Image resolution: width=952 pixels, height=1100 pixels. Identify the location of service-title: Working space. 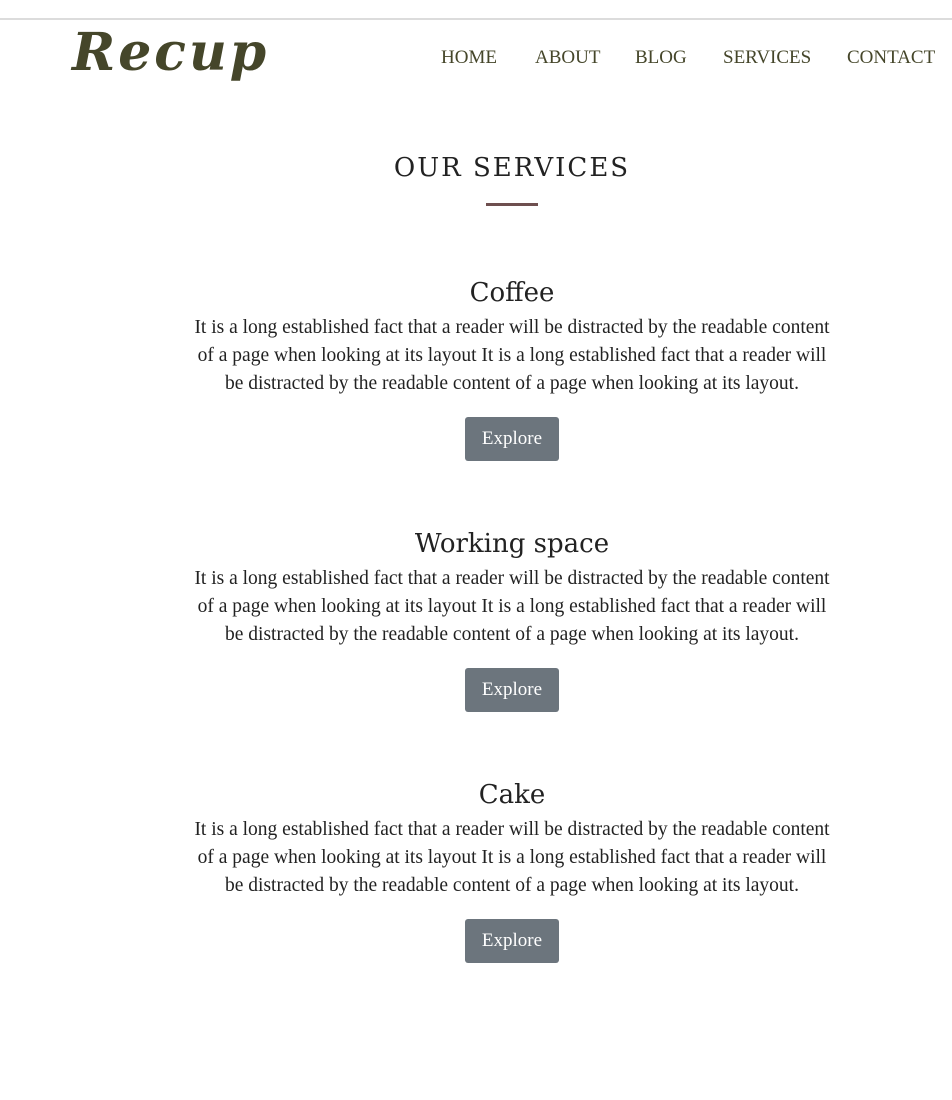
(512, 544).